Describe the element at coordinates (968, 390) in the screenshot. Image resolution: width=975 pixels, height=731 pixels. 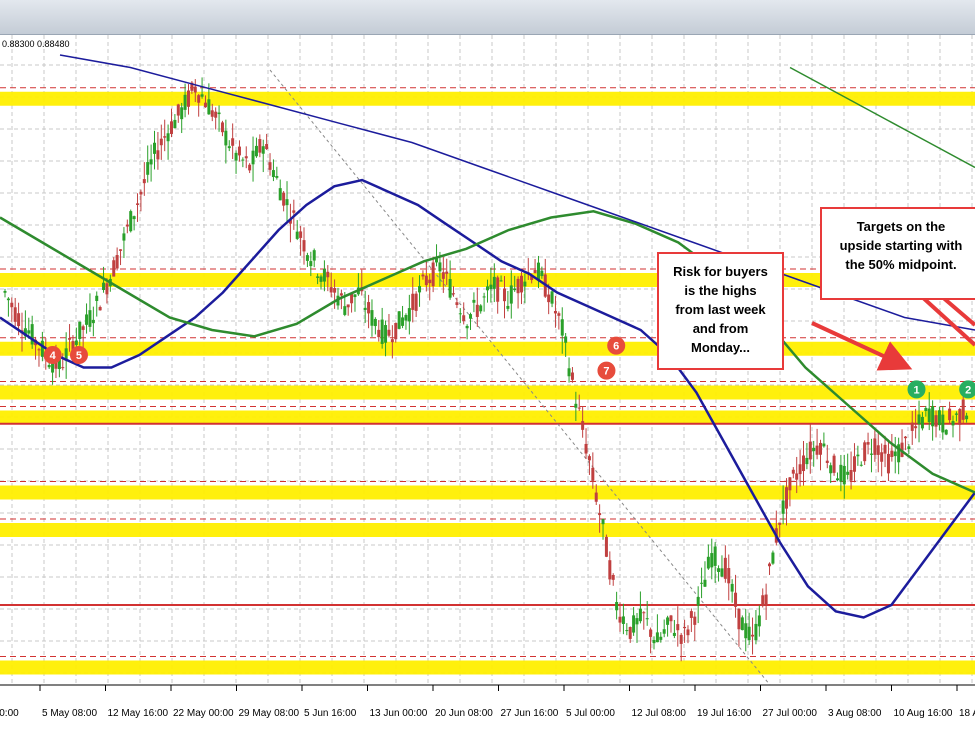
I see `swing-marker-label: 2` at that location.